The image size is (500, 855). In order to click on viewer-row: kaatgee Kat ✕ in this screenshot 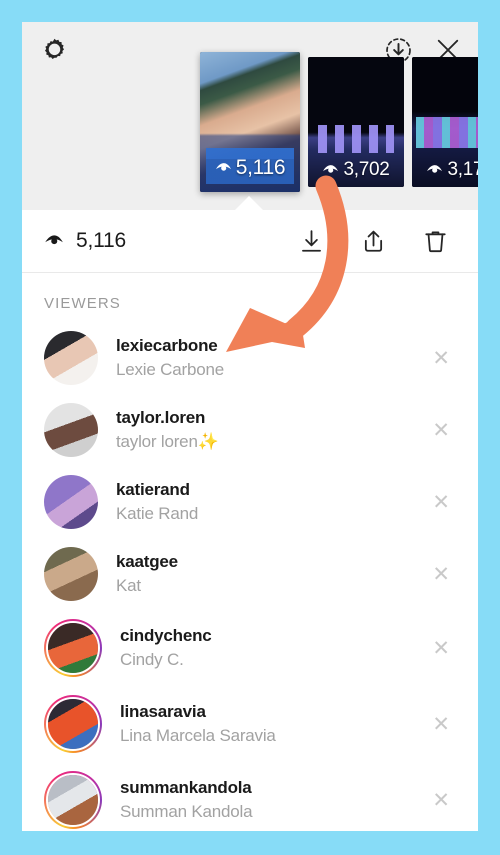, I will do `click(250, 574)`.